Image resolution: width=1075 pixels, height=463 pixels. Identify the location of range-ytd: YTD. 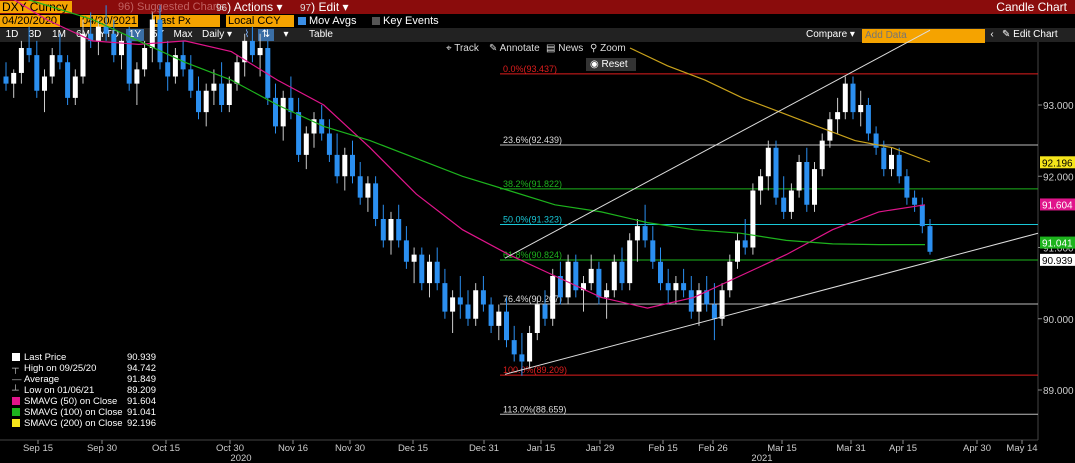
(109, 35).